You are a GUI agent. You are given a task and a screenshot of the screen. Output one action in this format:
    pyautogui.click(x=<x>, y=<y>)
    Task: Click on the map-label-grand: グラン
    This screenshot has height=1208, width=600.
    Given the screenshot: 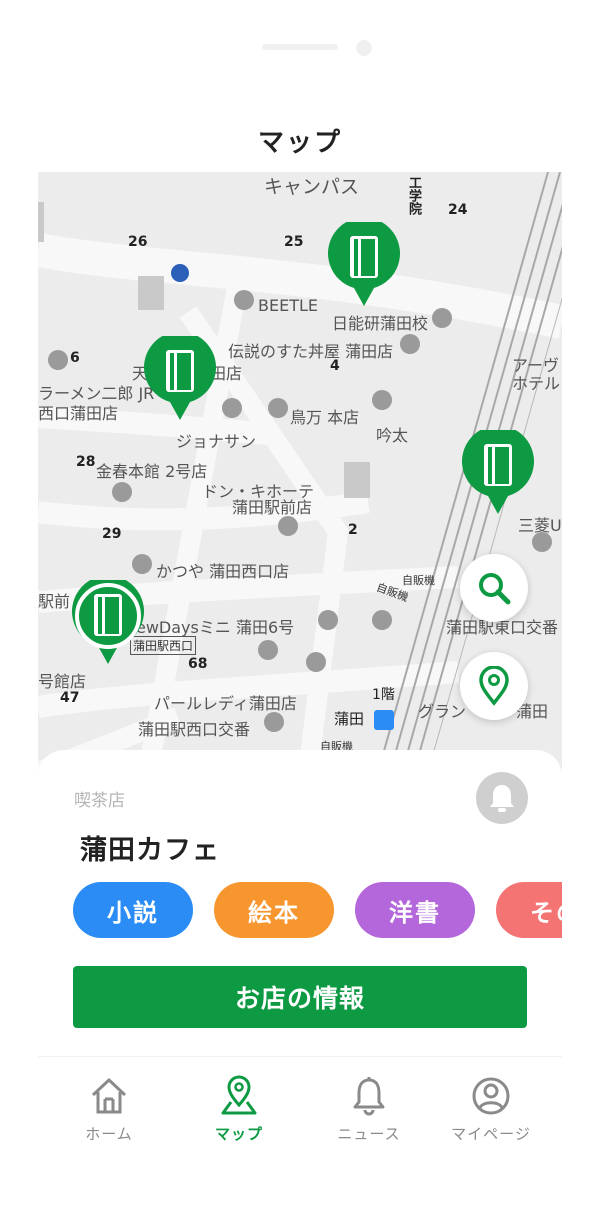 What is the action you would take?
    pyautogui.click(x=442, y=711)
    